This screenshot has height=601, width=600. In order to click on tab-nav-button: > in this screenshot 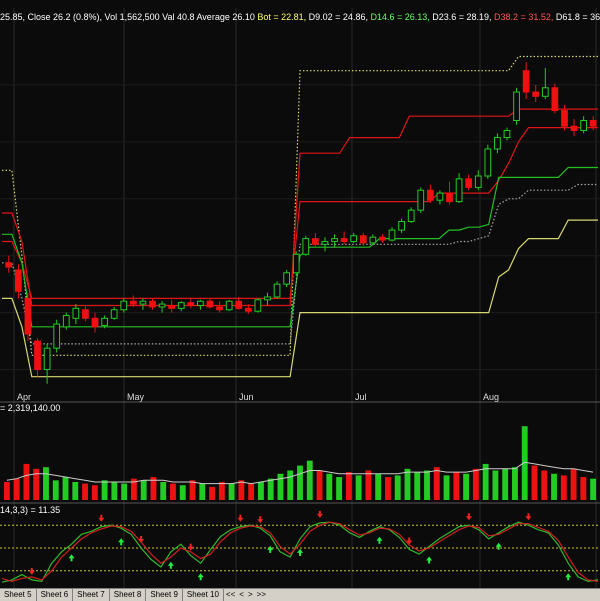, I will do `click(250, 595)`.